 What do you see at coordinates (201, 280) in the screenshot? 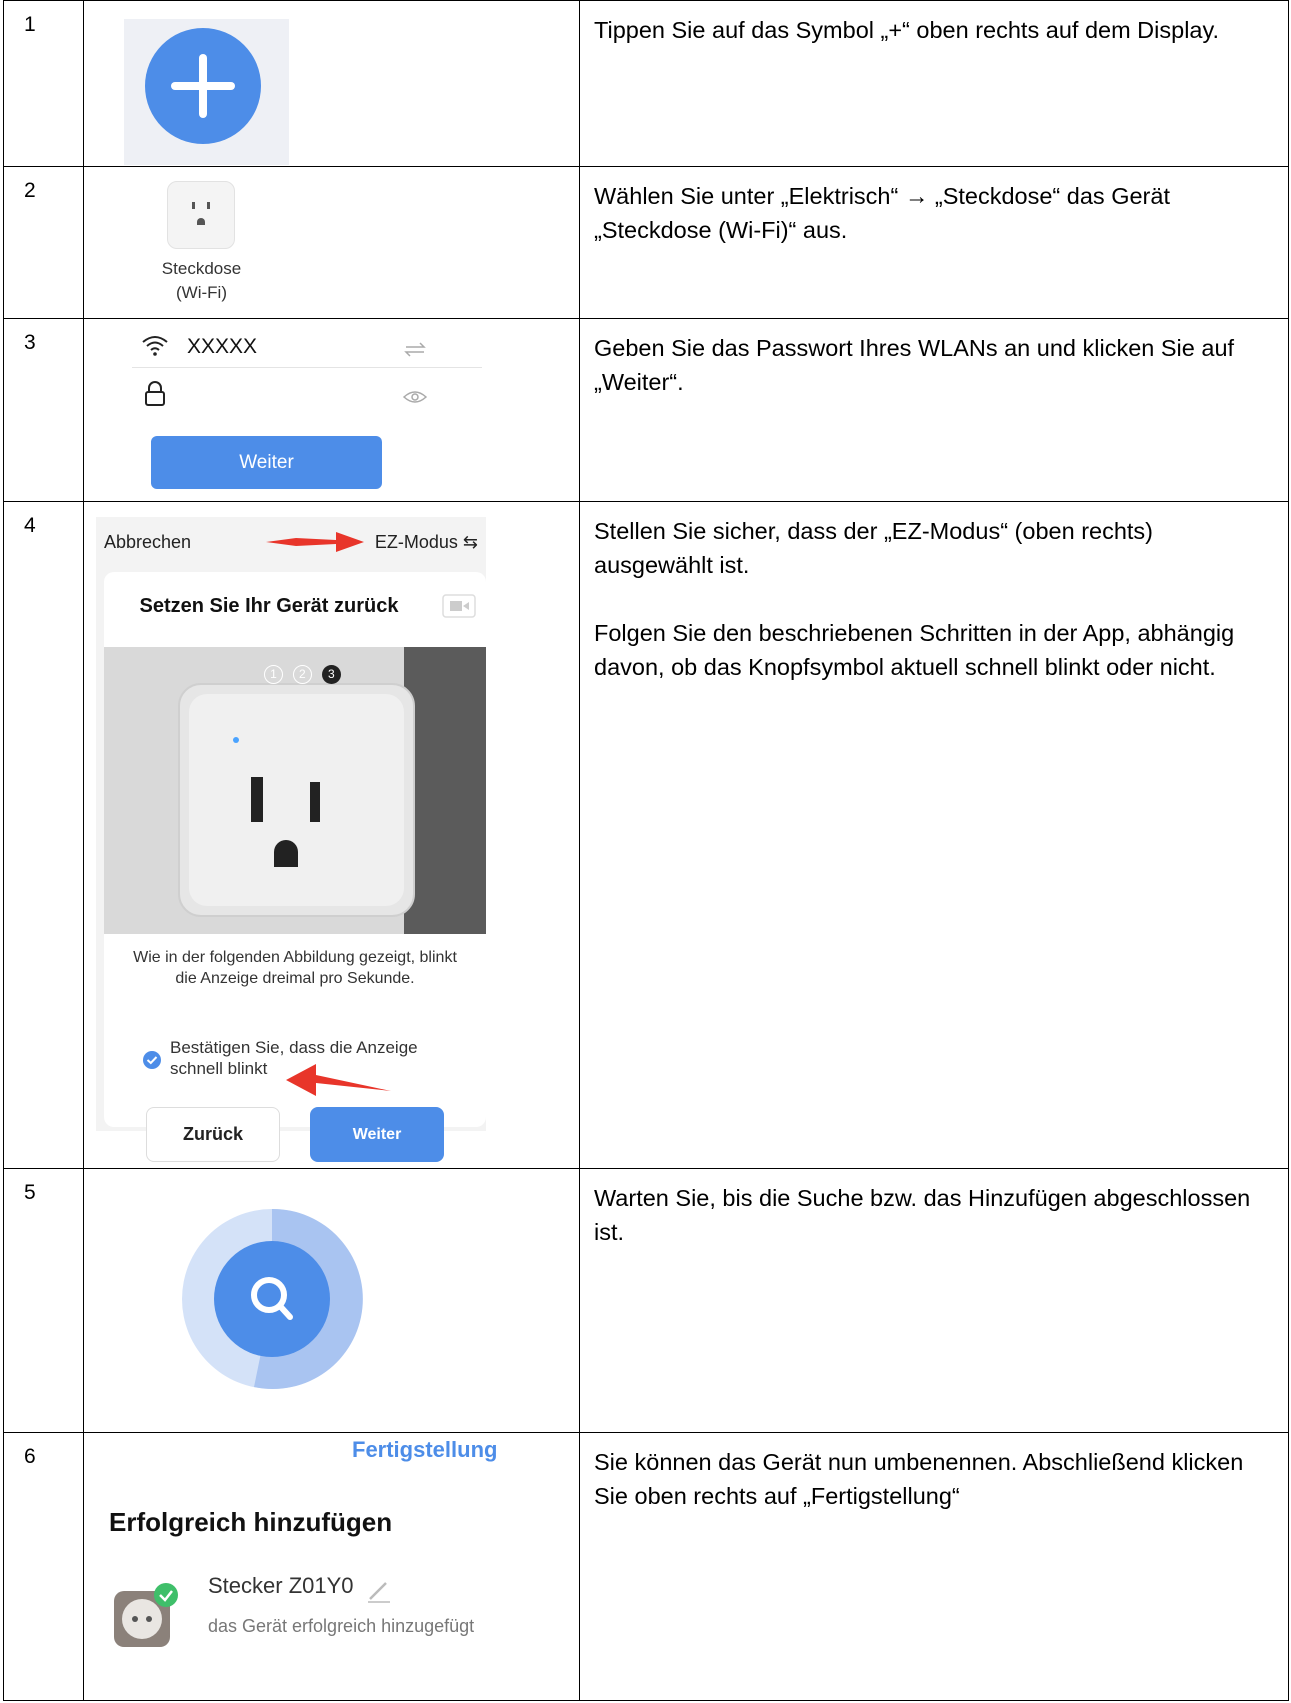
I see `socket-caption: Steckdose (Wi-Fi)` at bounding box center [201, 280].